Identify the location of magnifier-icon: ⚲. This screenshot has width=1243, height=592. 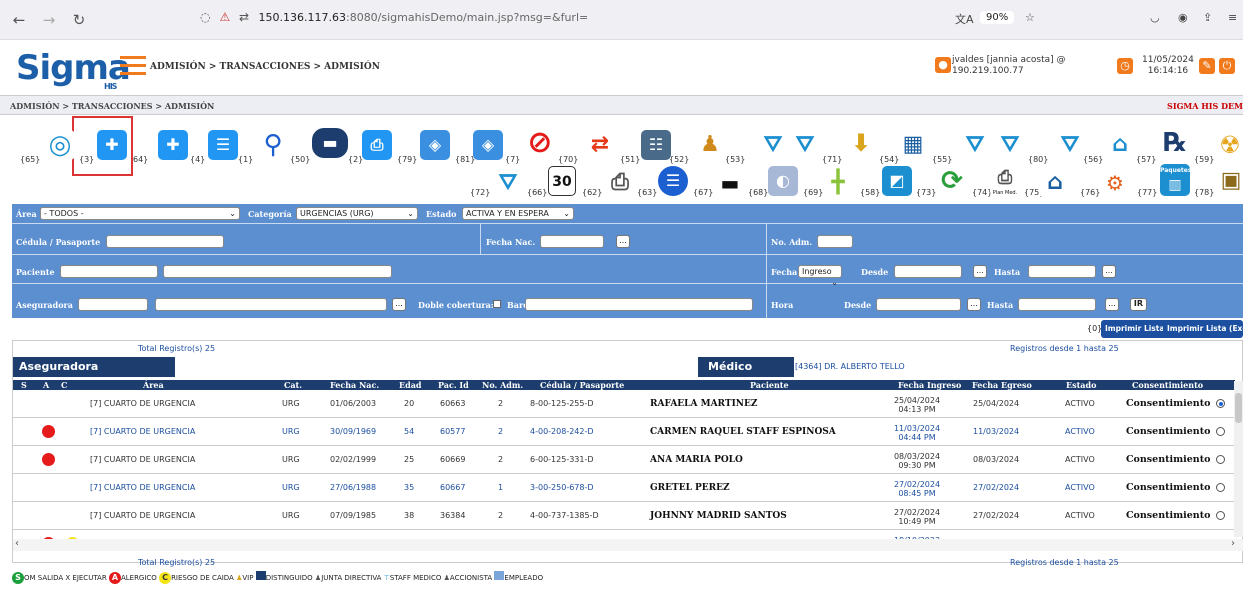
(273, 145).